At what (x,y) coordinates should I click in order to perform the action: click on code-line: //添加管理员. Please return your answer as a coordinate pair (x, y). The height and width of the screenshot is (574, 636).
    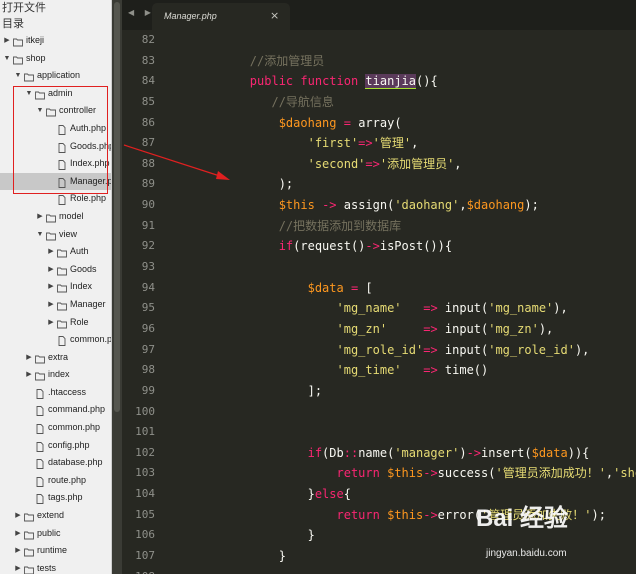
    Looking at the image, I should click on (414, 61).